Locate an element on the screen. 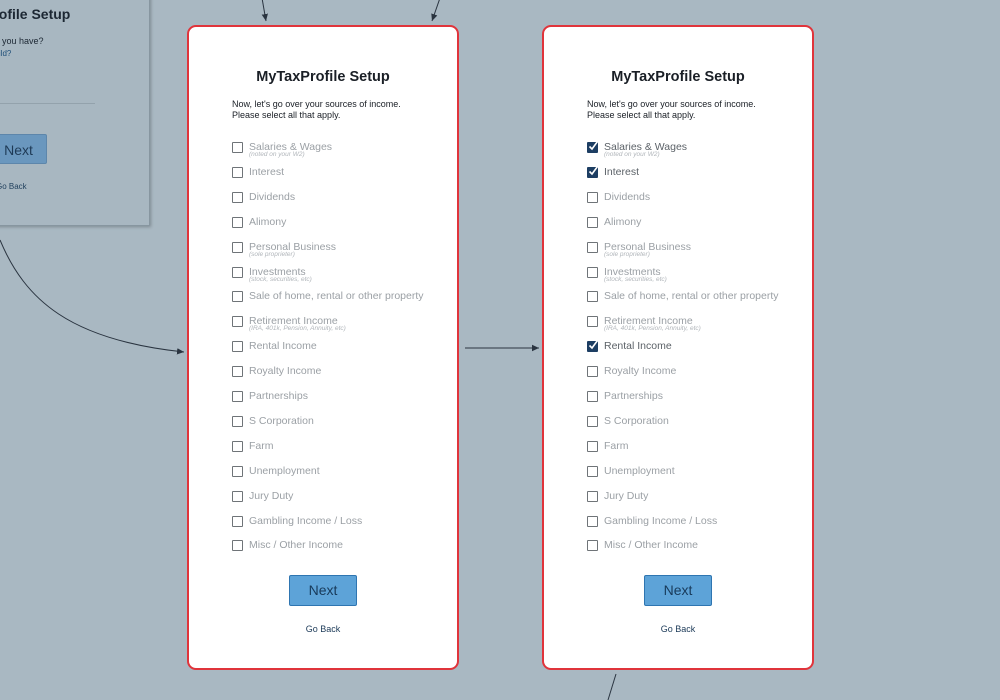  previous-screen-card is located at coordinates (75, 113).